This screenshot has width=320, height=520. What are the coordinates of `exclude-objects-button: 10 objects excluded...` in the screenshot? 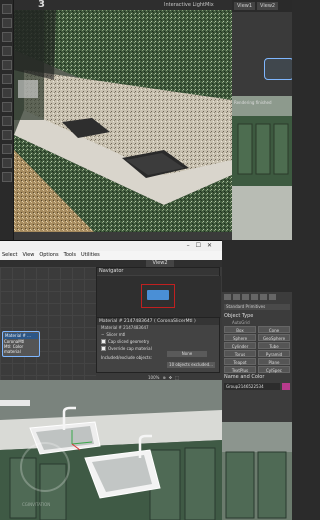 It's located at (191, 365).